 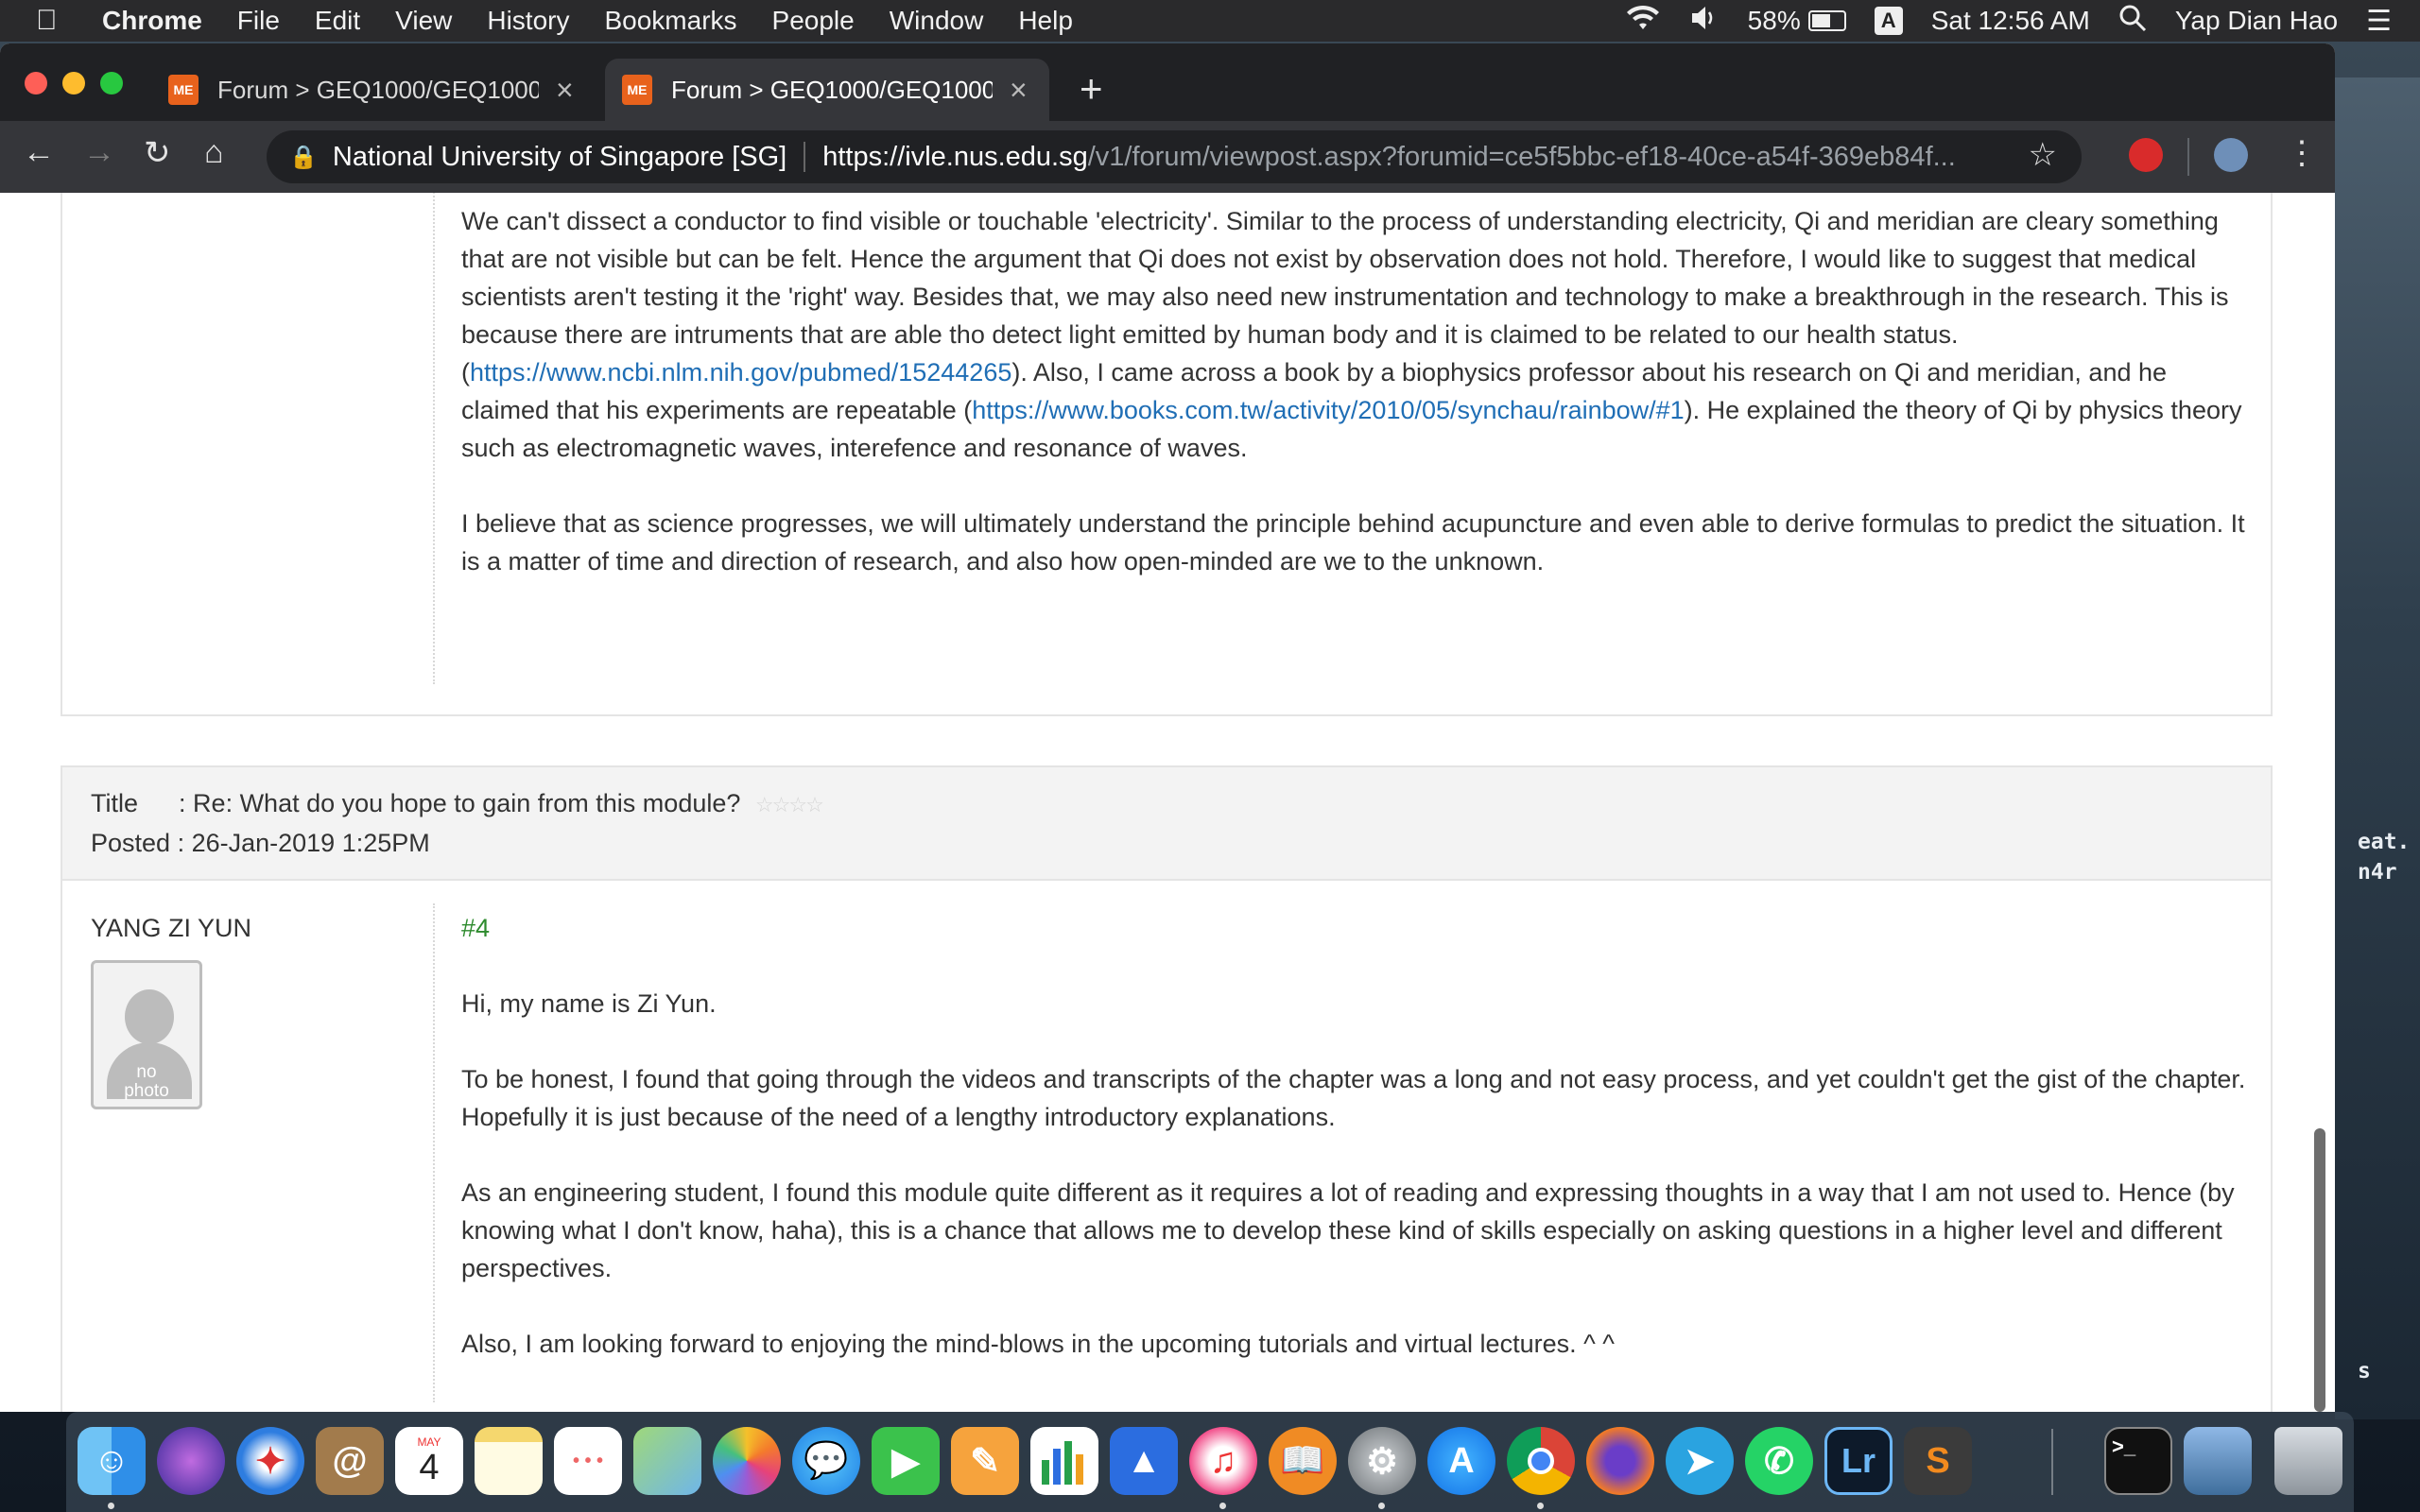 I want to click on new-tab-icon: +, so click(x=1091, y=89).